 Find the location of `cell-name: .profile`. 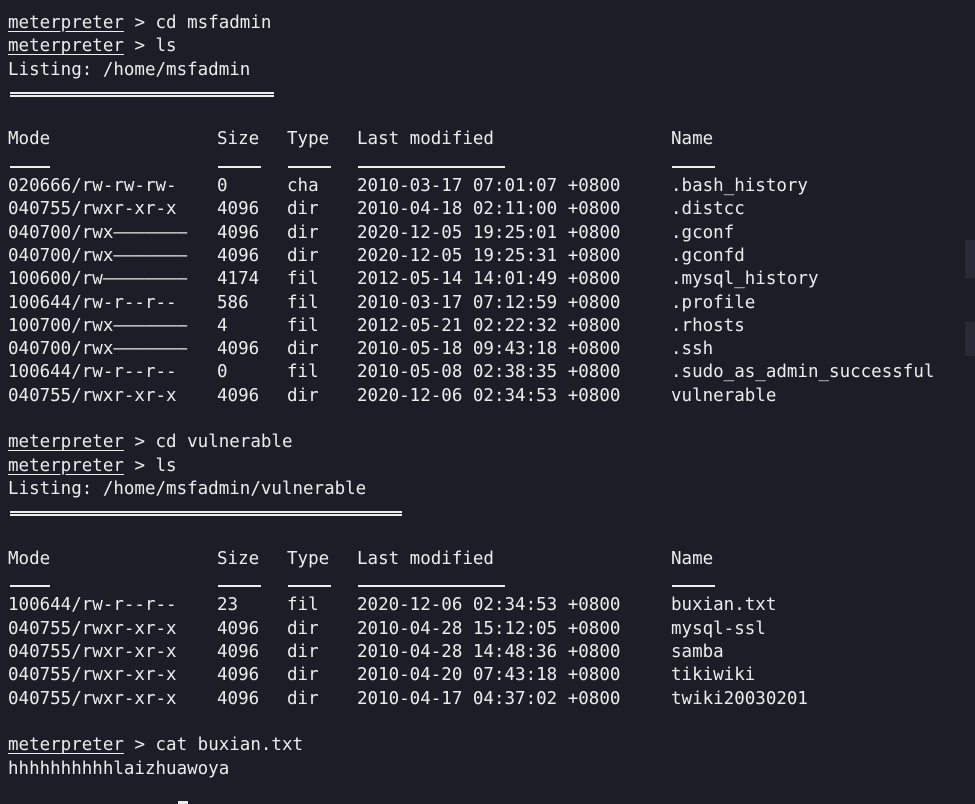

cell-name: .profile is located at coordinates (713, 302).